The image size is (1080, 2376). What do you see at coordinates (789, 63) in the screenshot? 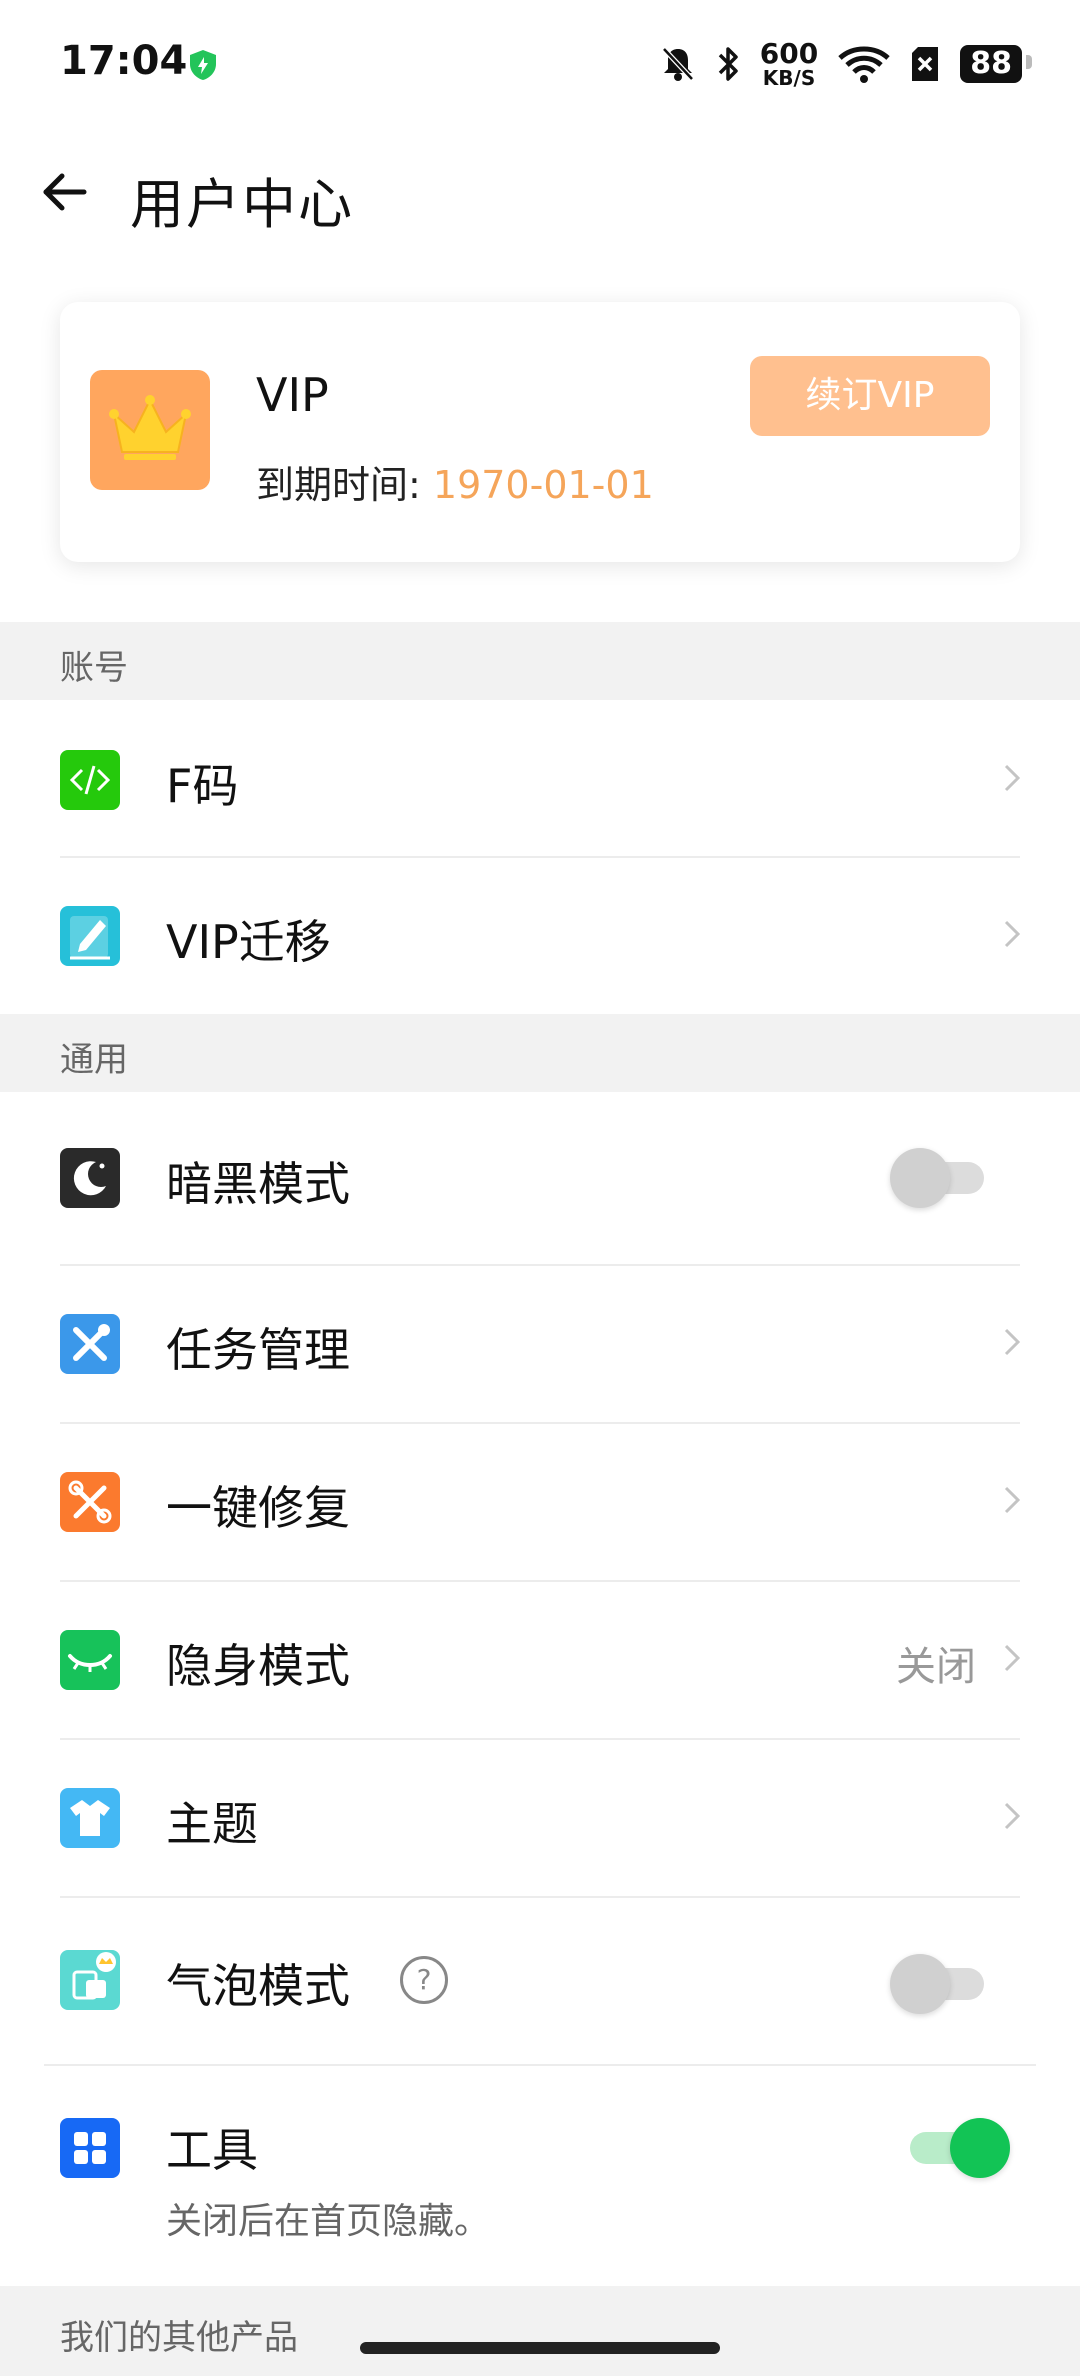
I see `network-speed: 600 KB/S` at bounding box center [789, 63].